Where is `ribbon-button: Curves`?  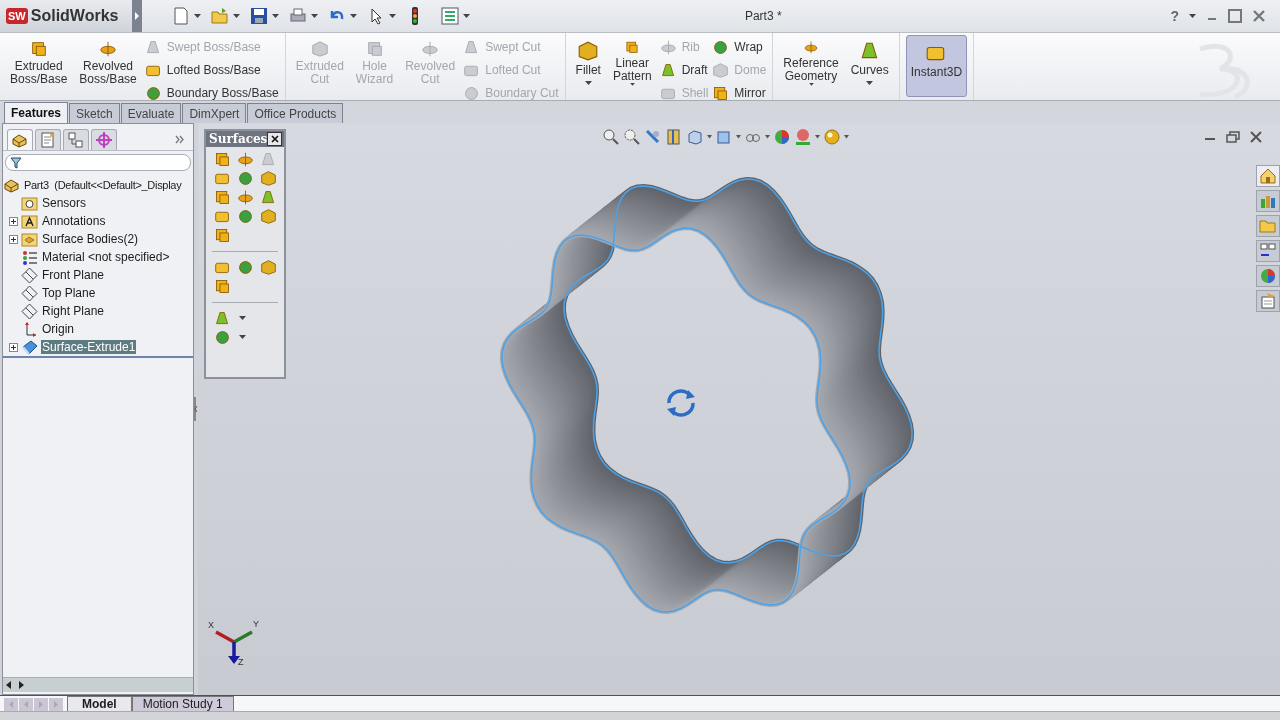
ribbon-button: Curves is located at coordinates (869, 63).